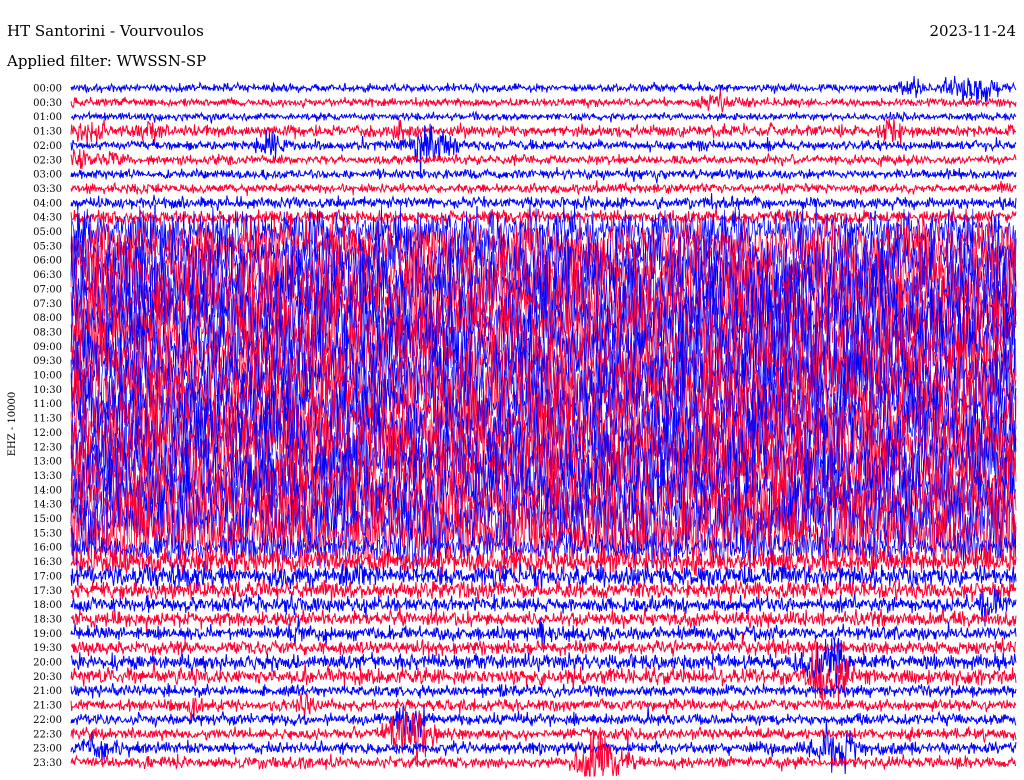  I want to click on tick-label: 00:00, so click(47, 89).